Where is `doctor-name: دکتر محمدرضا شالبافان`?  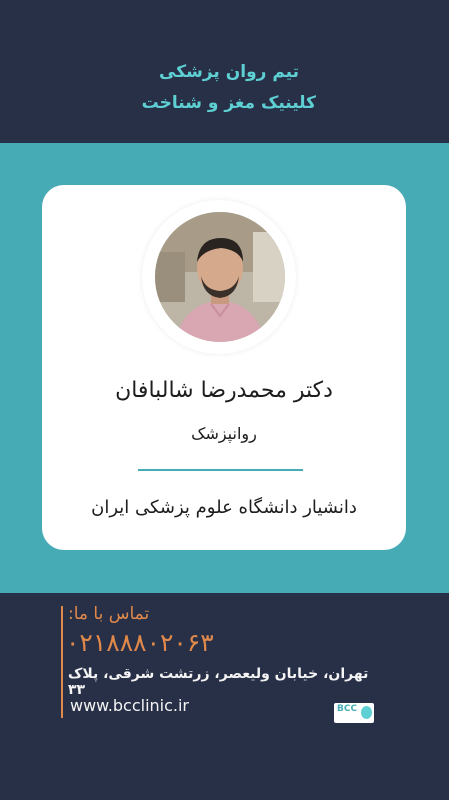 doctor-name: دکتر محمدرضا شالبافان is located at coordinates (224, 390).